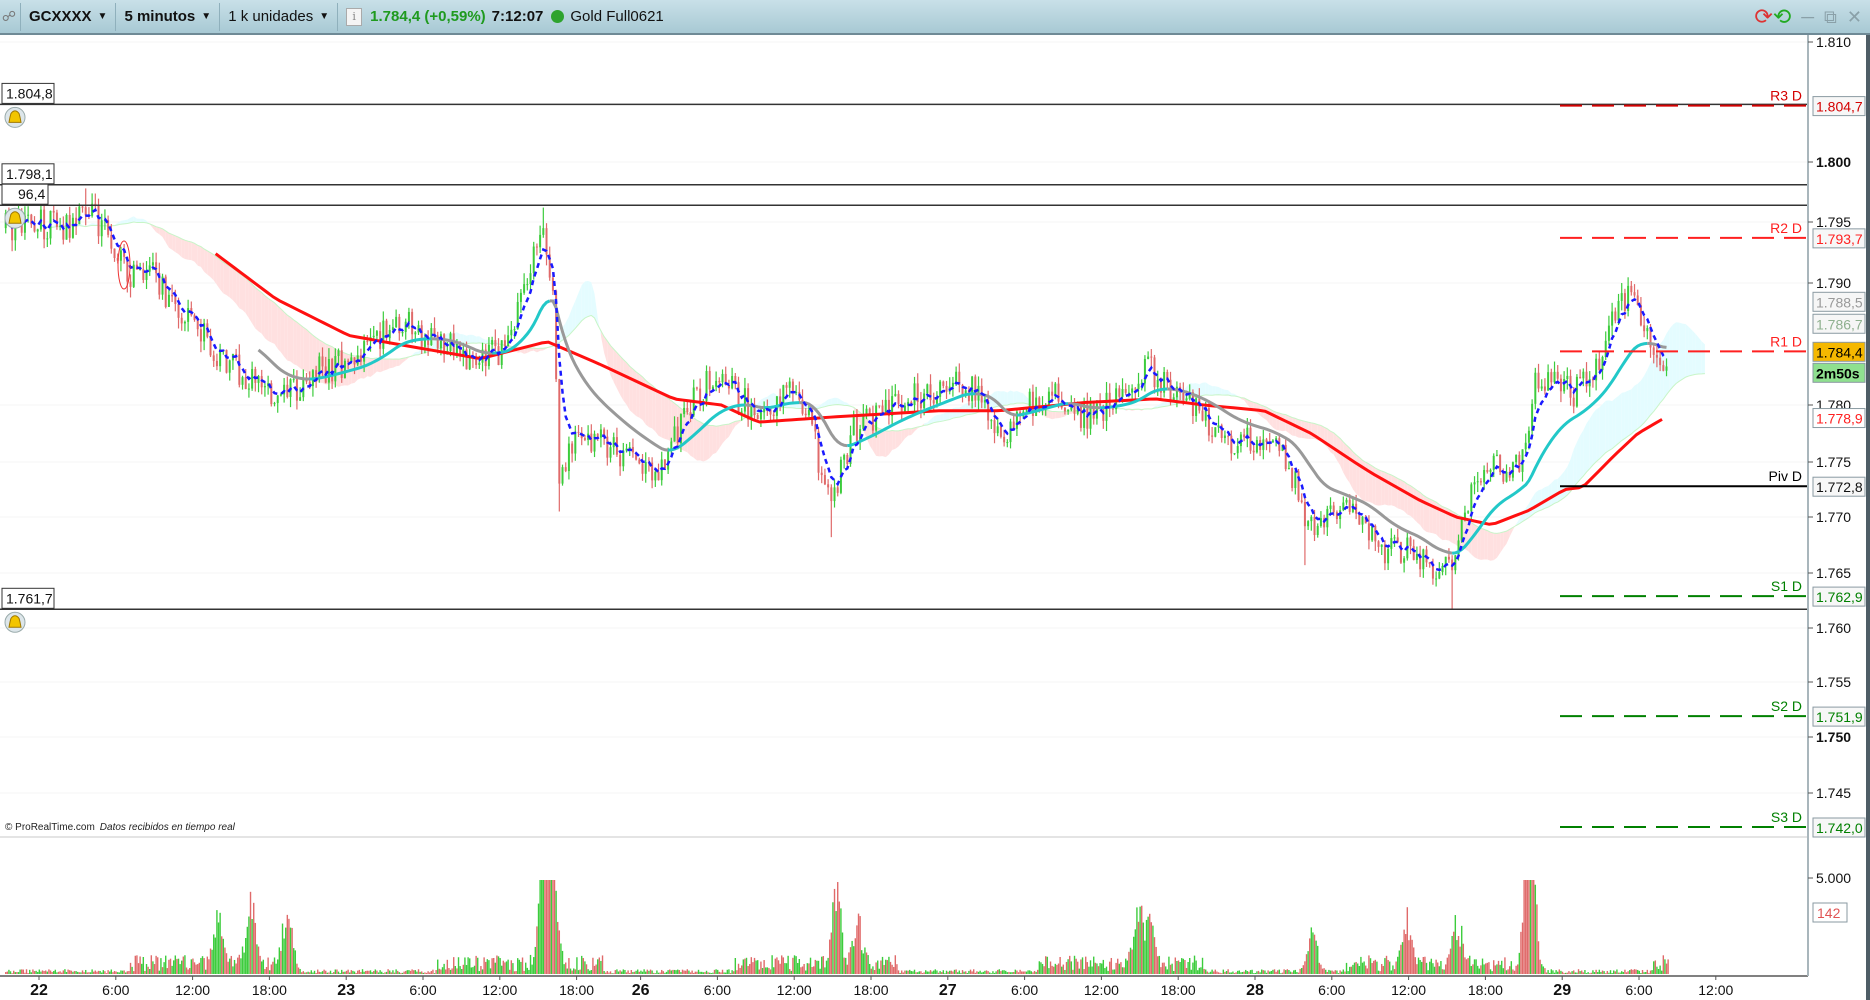 This screenshot has width=1870, height=1000. What do you see at coordinates (1830, 17) in the screenshot?
I see `restore-icon: ⧉` at bounding box center [1830, 17].